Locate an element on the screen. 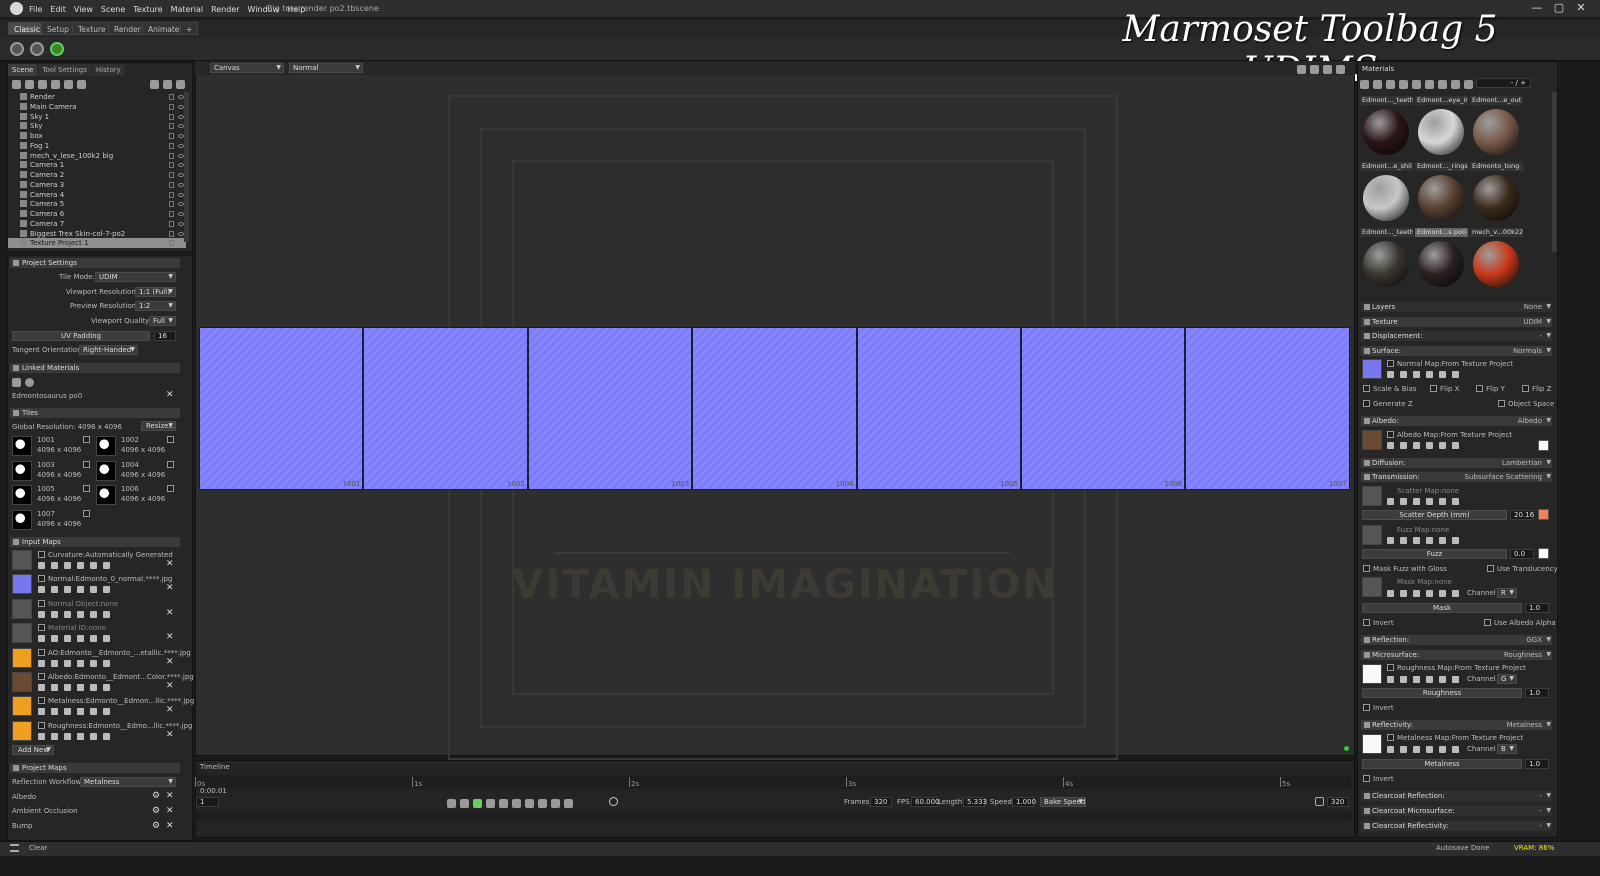  roughness-channel-select: G is located at coordinates (1507, 679).